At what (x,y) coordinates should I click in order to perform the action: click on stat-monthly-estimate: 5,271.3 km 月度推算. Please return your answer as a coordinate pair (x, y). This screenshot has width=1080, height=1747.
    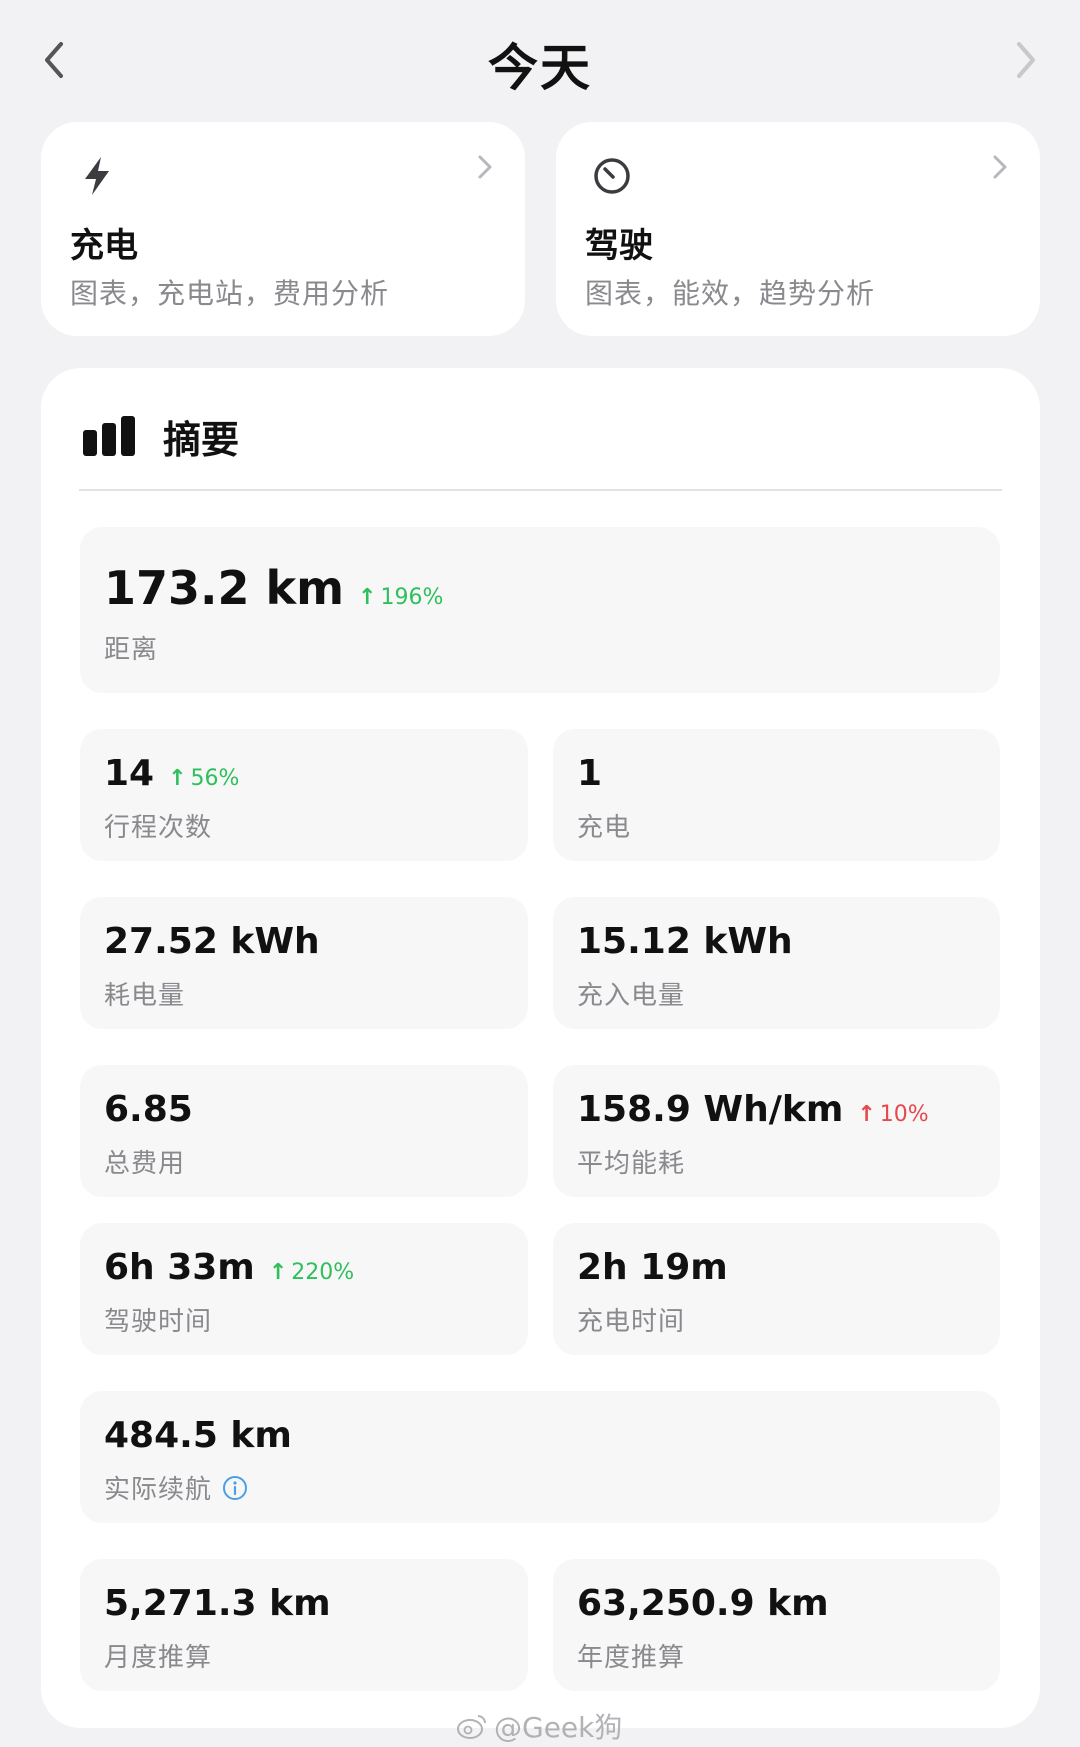
    Looking at the image, I should click on (304, 1625).